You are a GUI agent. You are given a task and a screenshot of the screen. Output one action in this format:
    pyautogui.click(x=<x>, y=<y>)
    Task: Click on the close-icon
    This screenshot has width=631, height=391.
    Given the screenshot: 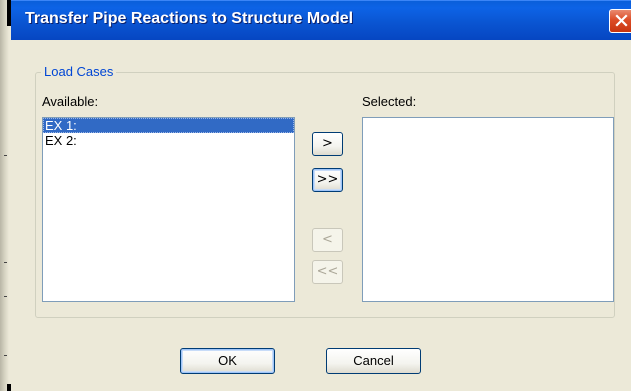 What is the action you would take?
    pyautogui.click(x=621, y=20)
    